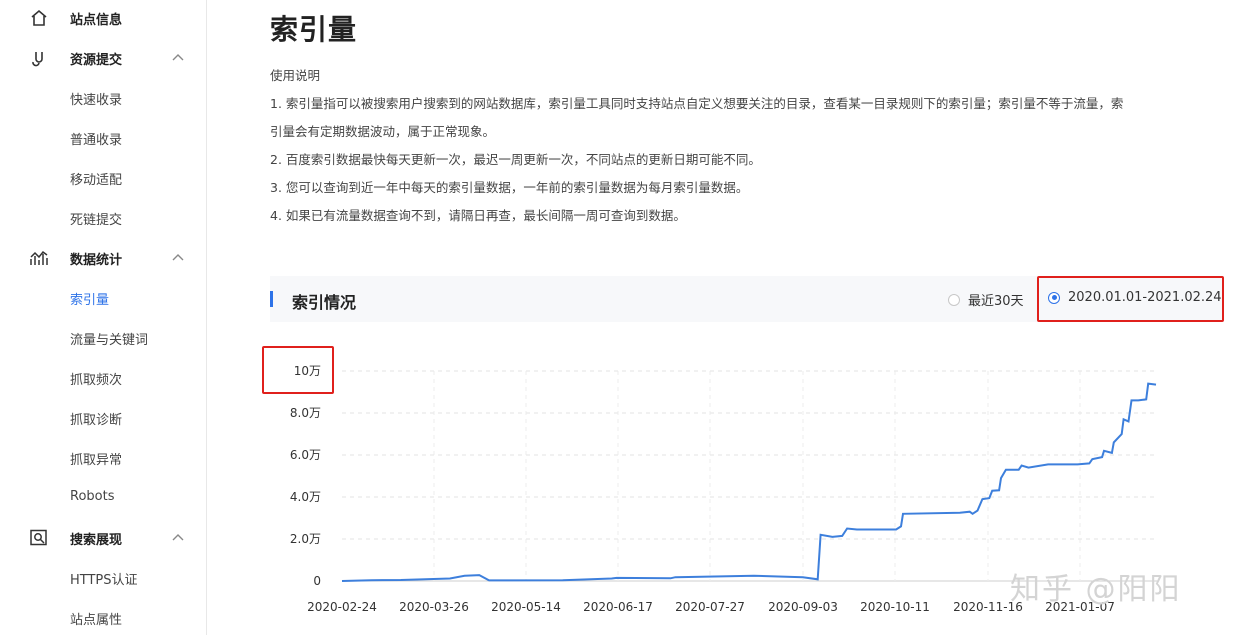 This screenshot has width=1235, height=635. What do you see at coordinates (1096, 589) in the screenshot?
I see `watermark: 知乎 @阳阳` at bounding box center [1096, 589].